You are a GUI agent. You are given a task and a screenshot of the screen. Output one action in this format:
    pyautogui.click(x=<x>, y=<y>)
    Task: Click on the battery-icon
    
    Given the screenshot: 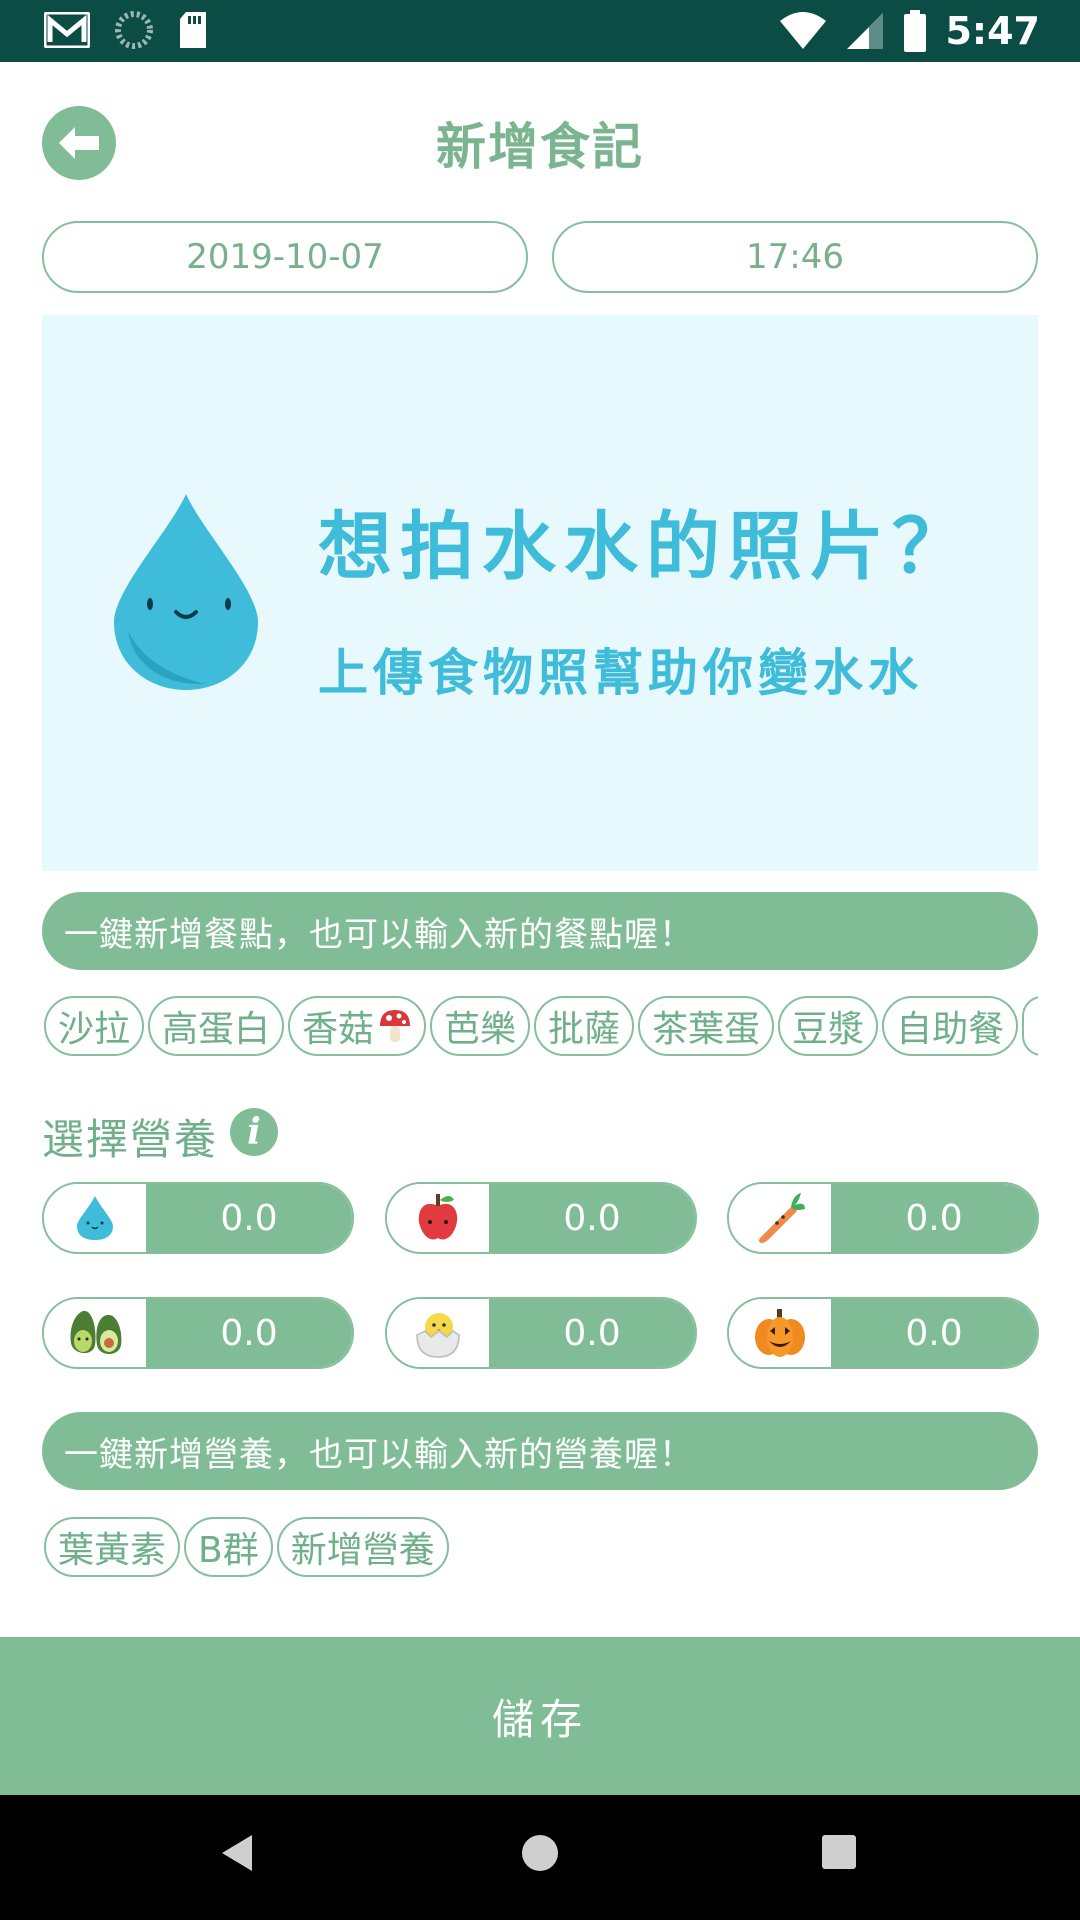 What is the action you would take?
    pyautogui.click(x=915, y=31)
    